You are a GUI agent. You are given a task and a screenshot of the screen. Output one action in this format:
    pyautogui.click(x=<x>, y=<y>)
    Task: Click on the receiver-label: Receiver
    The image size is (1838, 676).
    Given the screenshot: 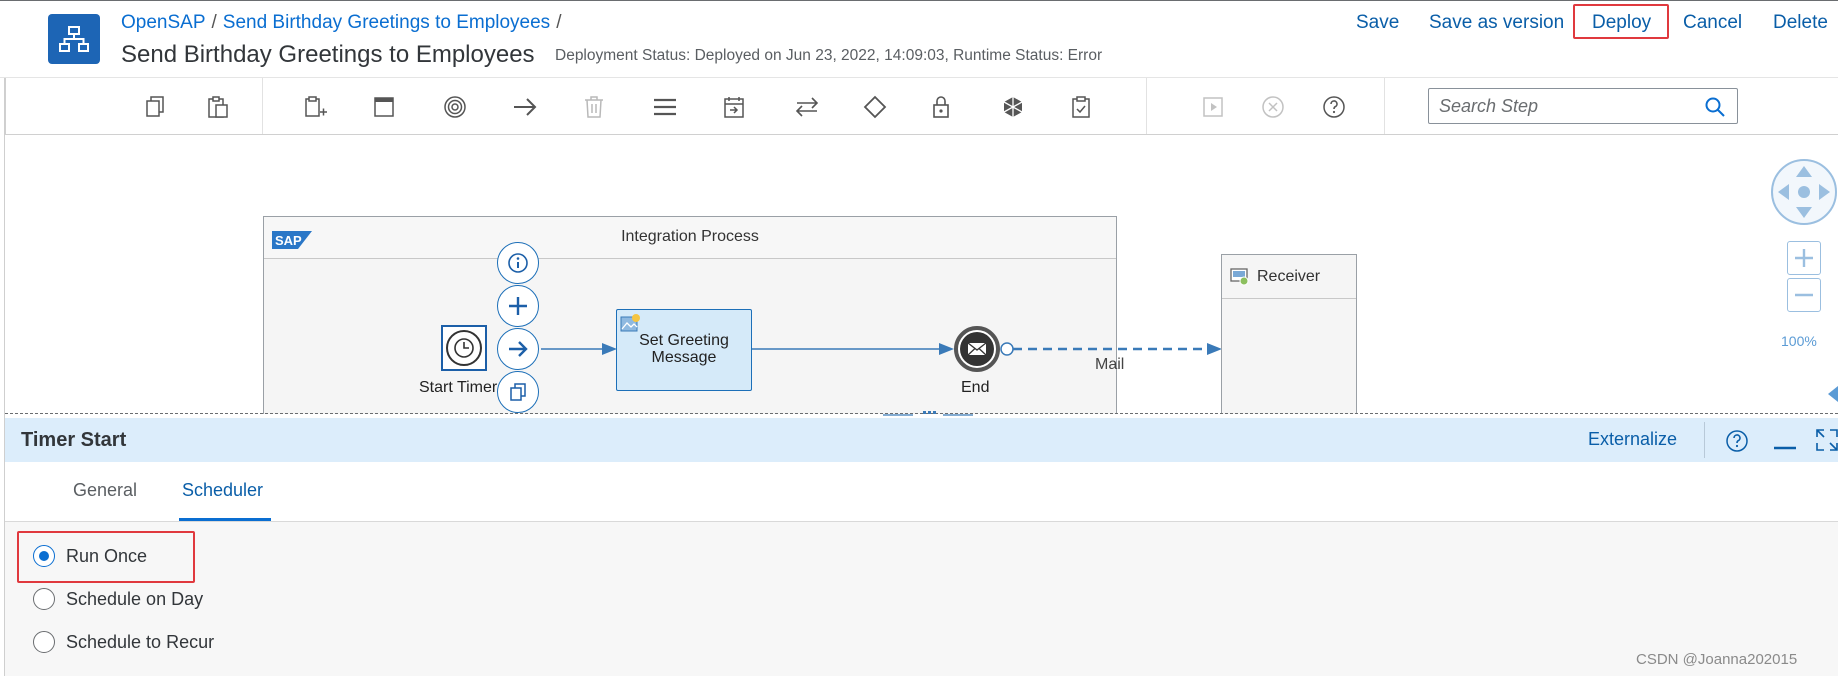 What is the action you would take?
    pyautogui.click(x=1289, y=276)
    